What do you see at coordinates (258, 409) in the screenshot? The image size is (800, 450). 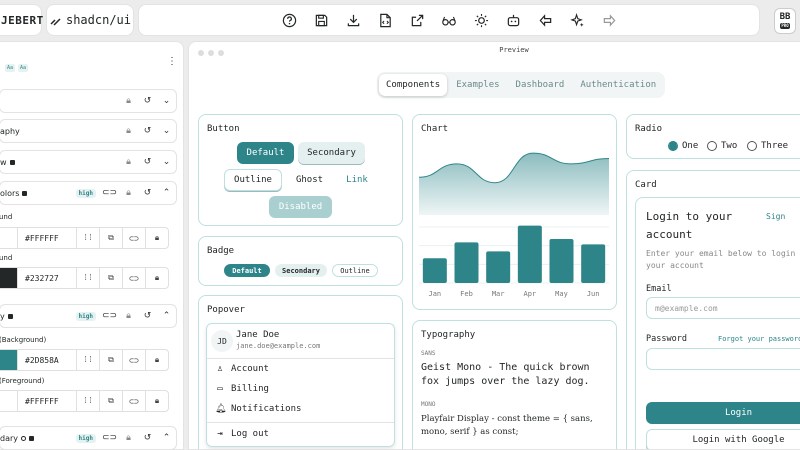 I see `menu-item-notifications: 🔔︎ Notifications` at bounding box center [258, 409].